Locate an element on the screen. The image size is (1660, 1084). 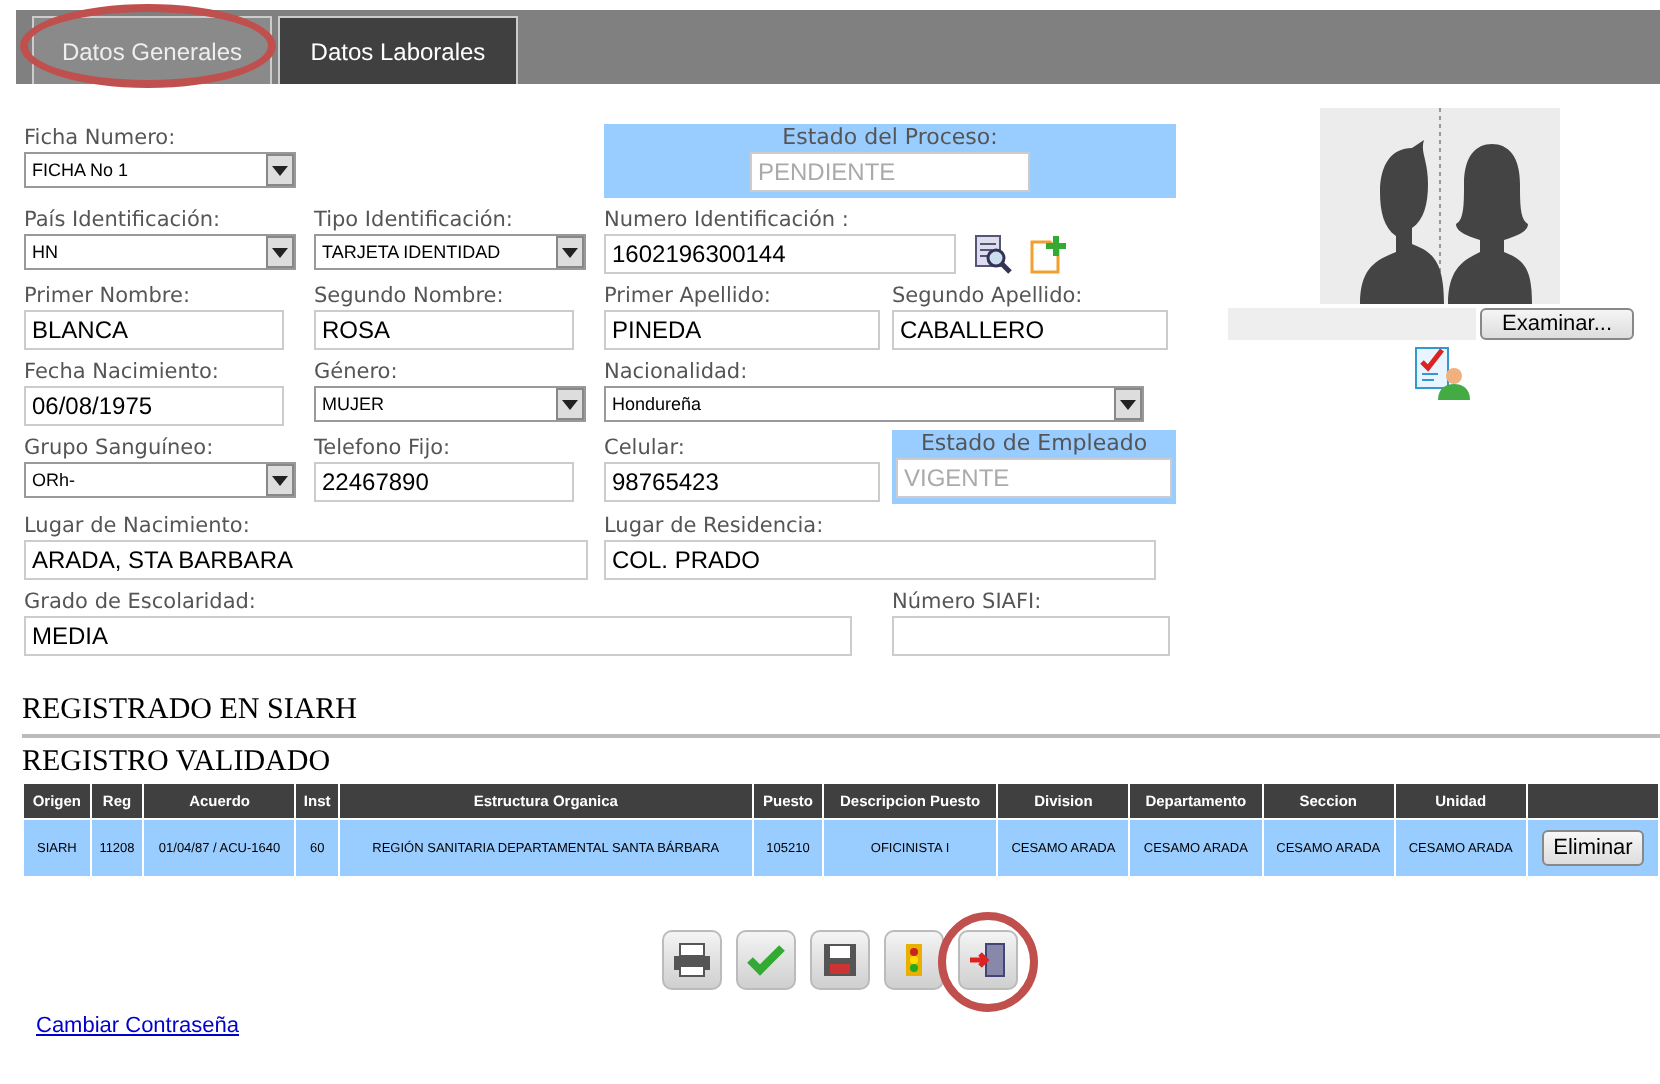
input-field: 1602196300144 is located at coordinates (780, 254).